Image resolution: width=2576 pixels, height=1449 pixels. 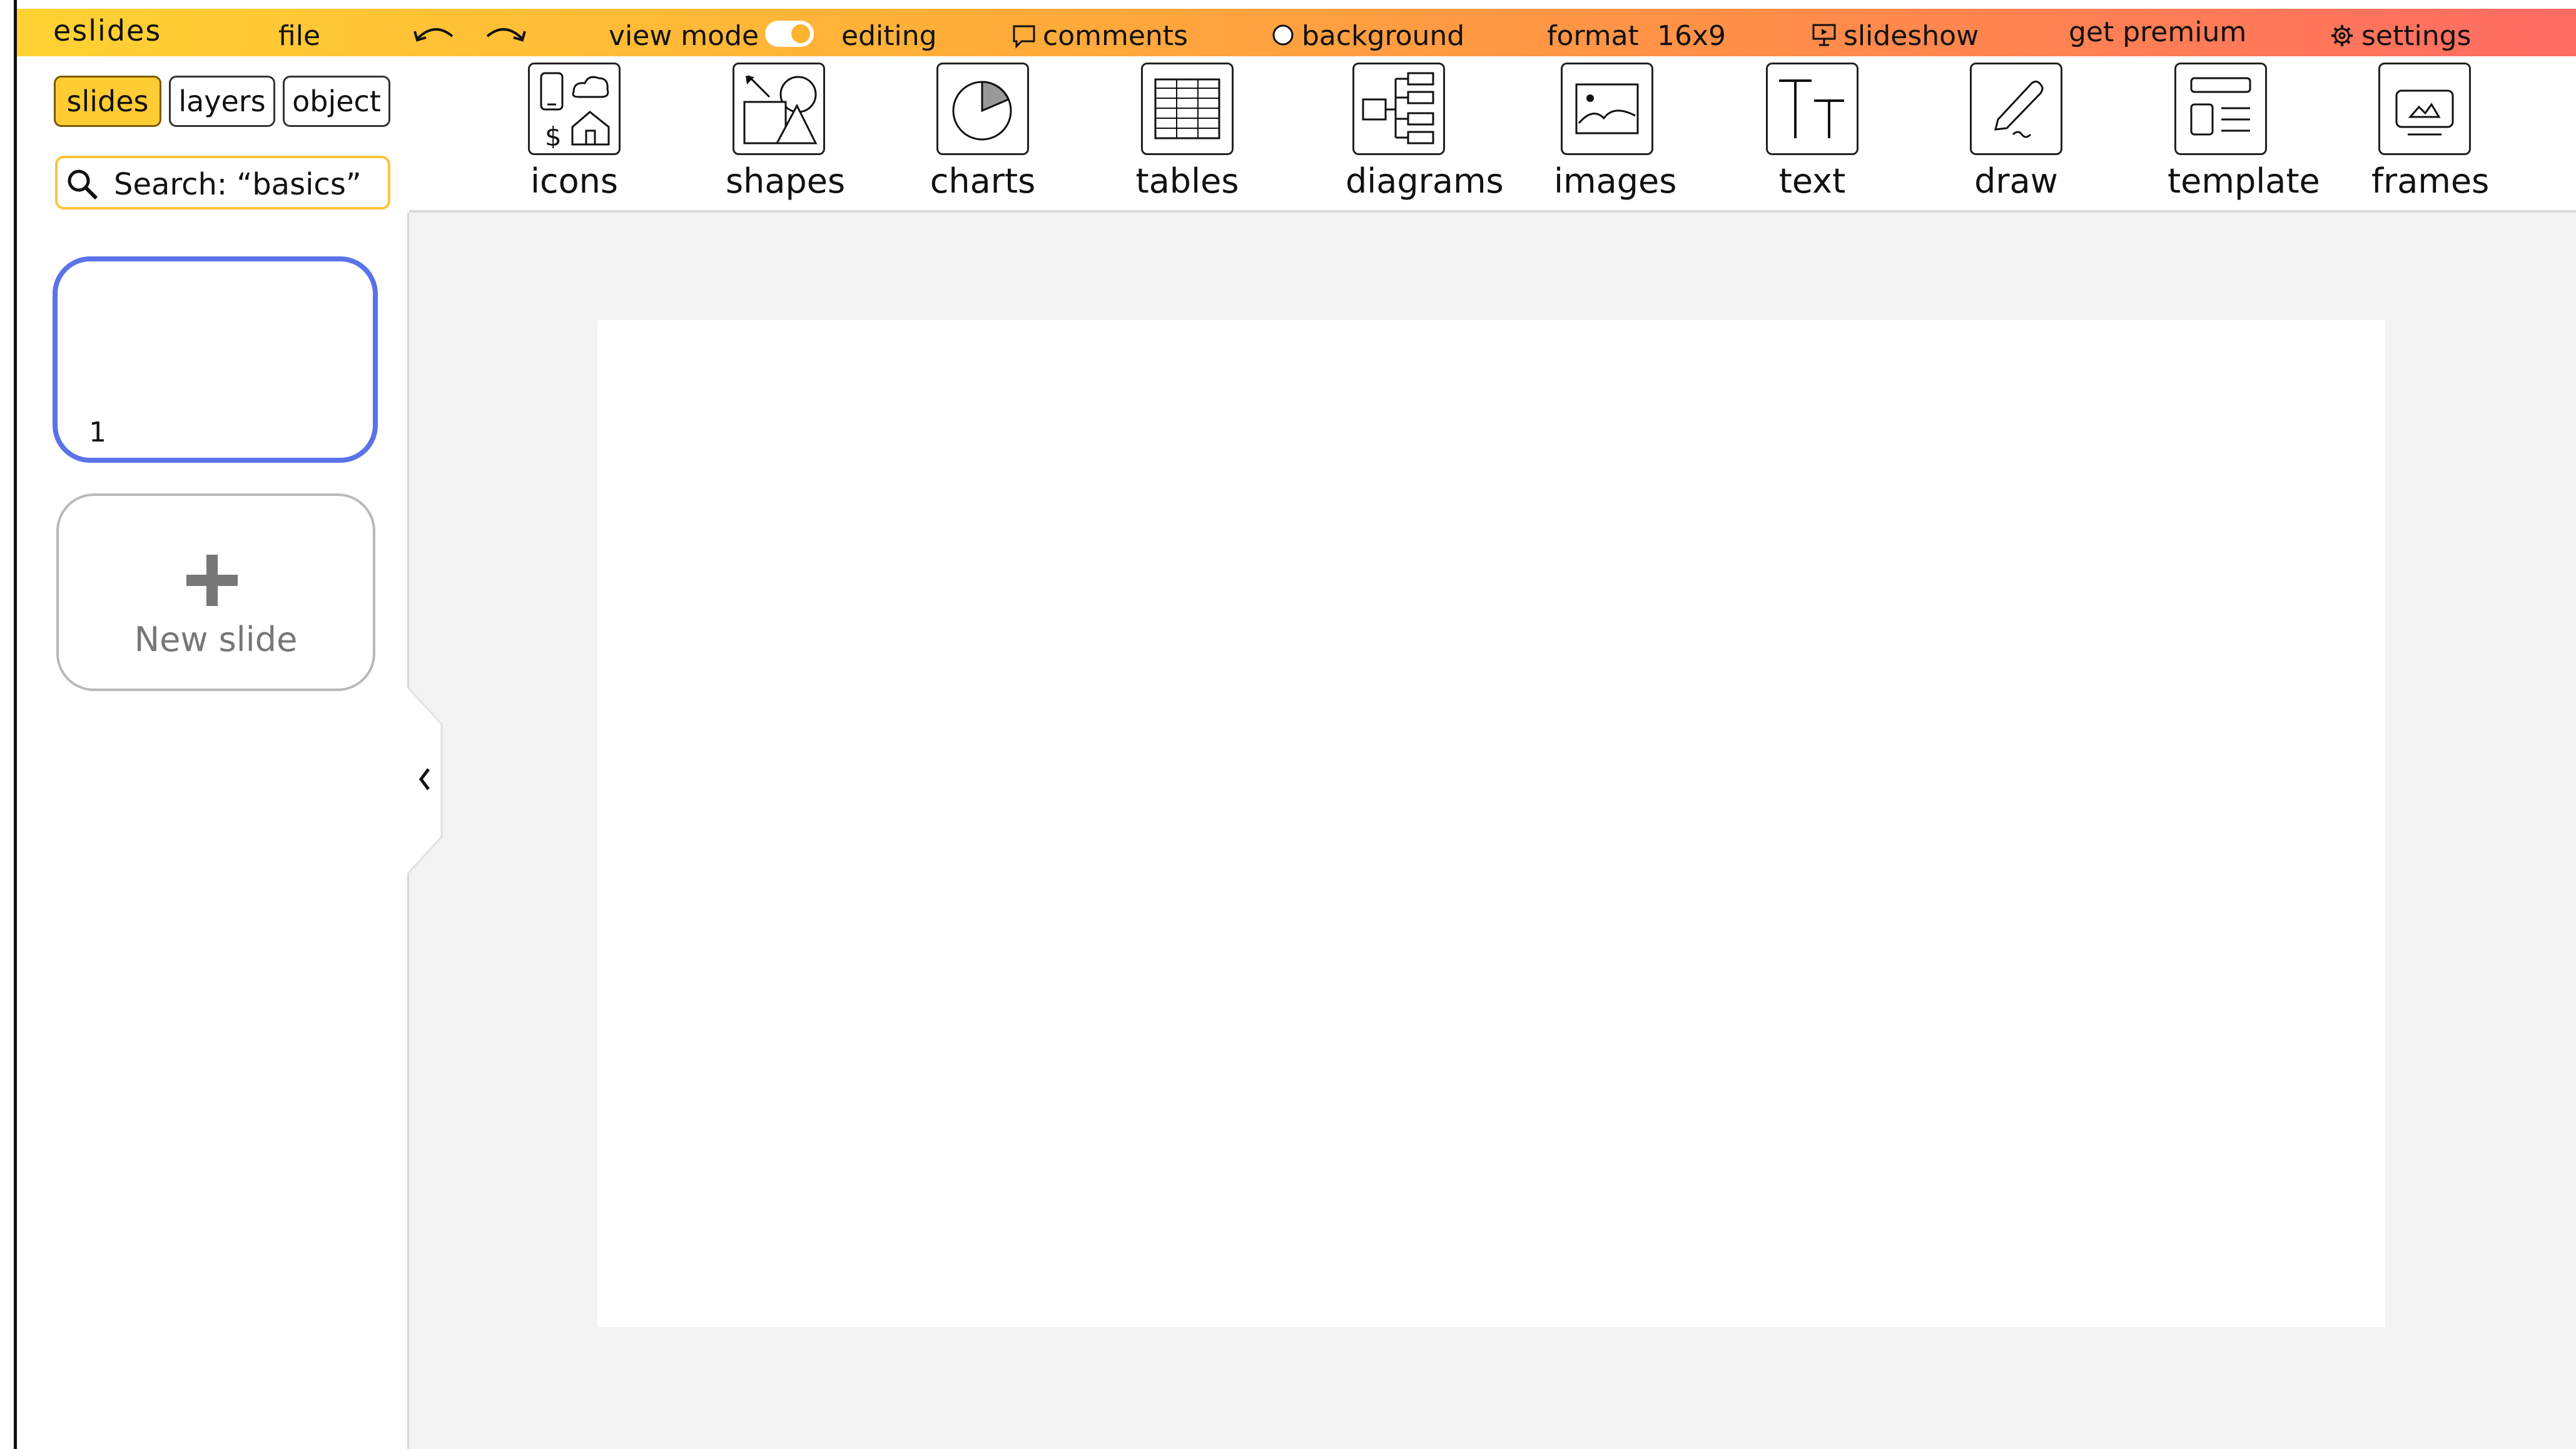 I want to click on tab-layers: layers, so click(x=222, y=101).